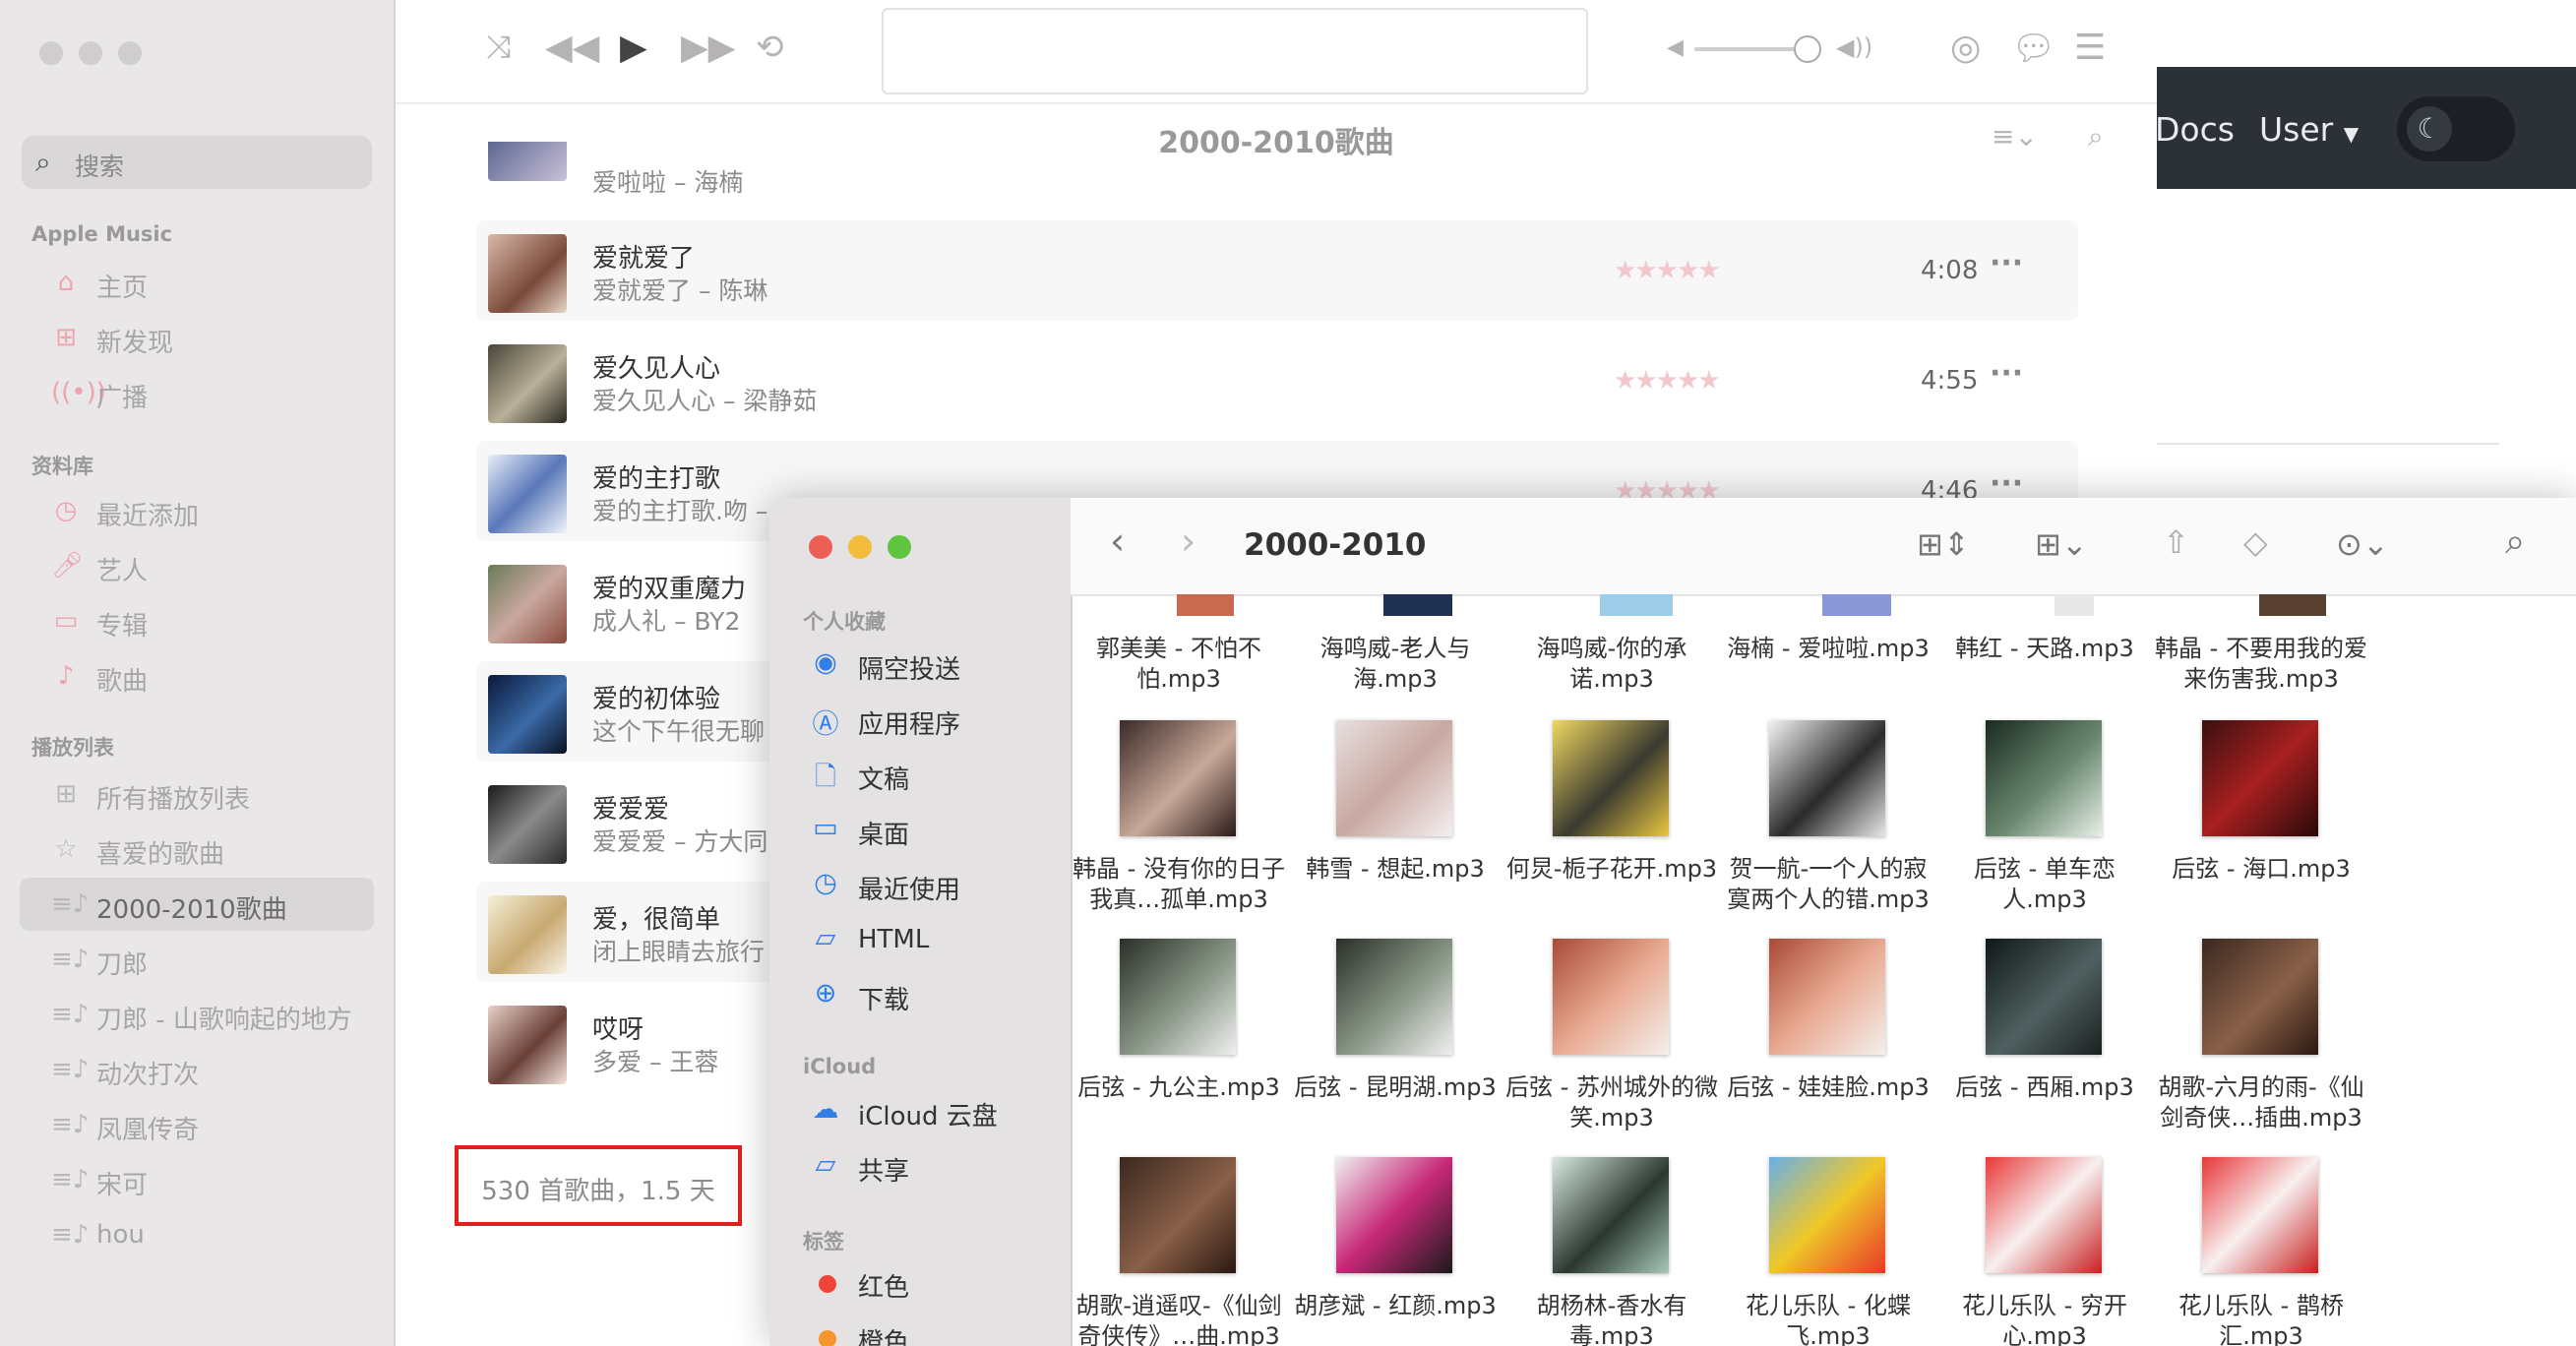 The width and height of the screenshot is (2576, 1346). I want to click on sidebar-item-label: 红色, so click(884, 1288).